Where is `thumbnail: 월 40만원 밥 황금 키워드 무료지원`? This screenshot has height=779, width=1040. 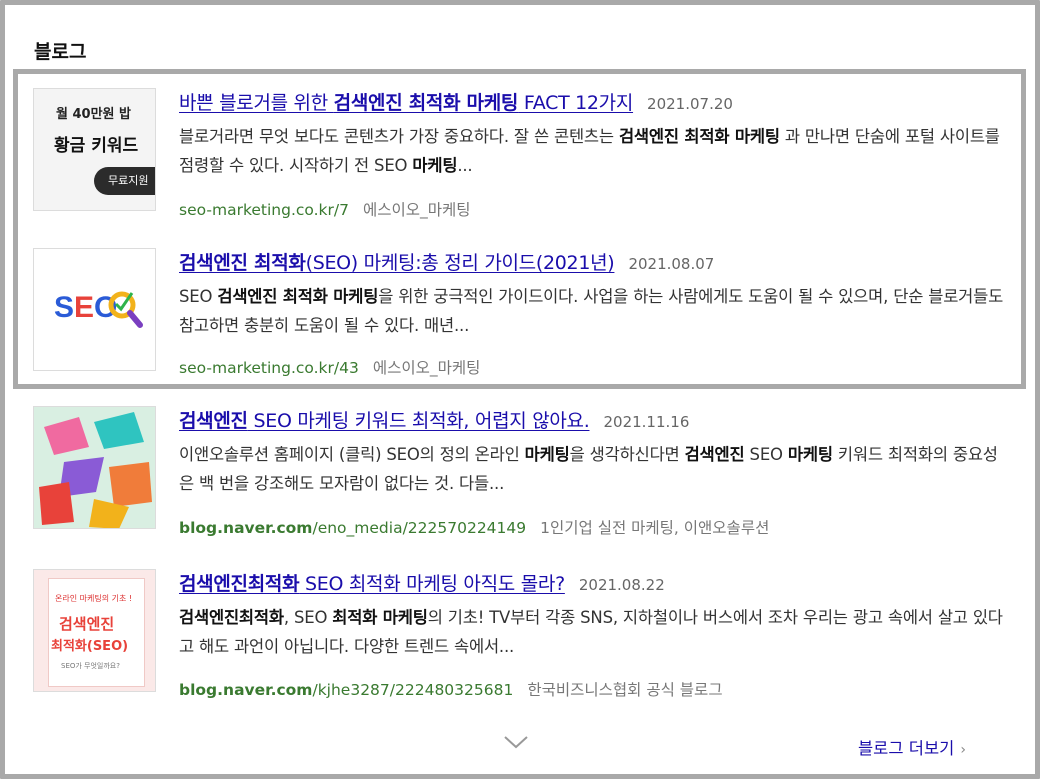
thumbnail: 월 40만원 밥 황금 키워드 무료지원 is located at coordinates (94, 149).